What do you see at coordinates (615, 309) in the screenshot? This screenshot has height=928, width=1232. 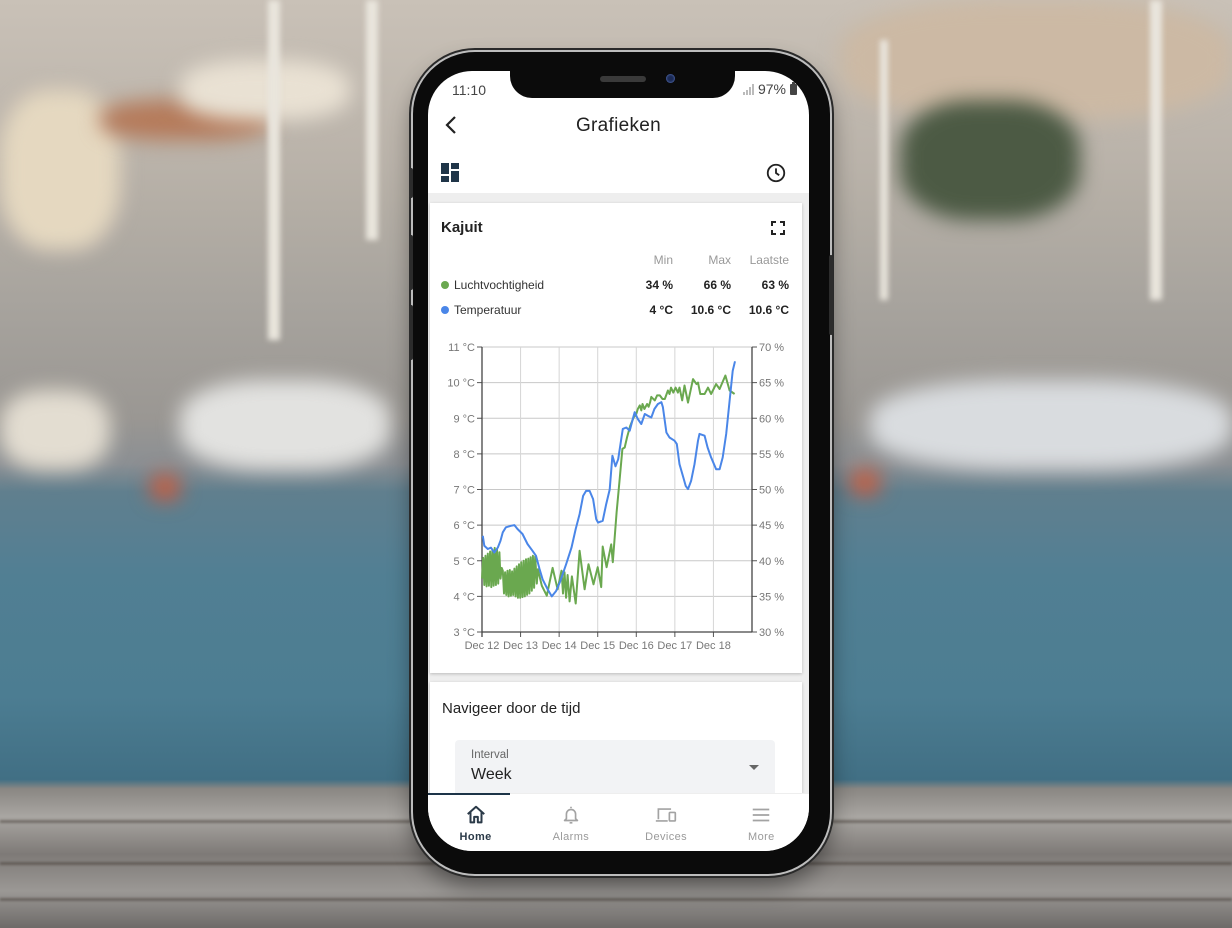 I see `stats-row-temperature: Temperatuur 4 °C 10.6 °C 10.6 °C` at bounding box center [615, 309].